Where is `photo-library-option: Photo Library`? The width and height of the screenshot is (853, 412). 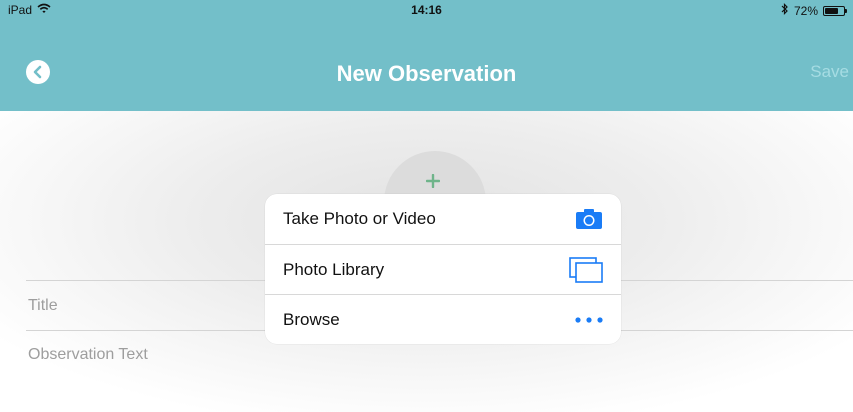 photo-library-option: Photo Library is located at coordinates (443, 269).